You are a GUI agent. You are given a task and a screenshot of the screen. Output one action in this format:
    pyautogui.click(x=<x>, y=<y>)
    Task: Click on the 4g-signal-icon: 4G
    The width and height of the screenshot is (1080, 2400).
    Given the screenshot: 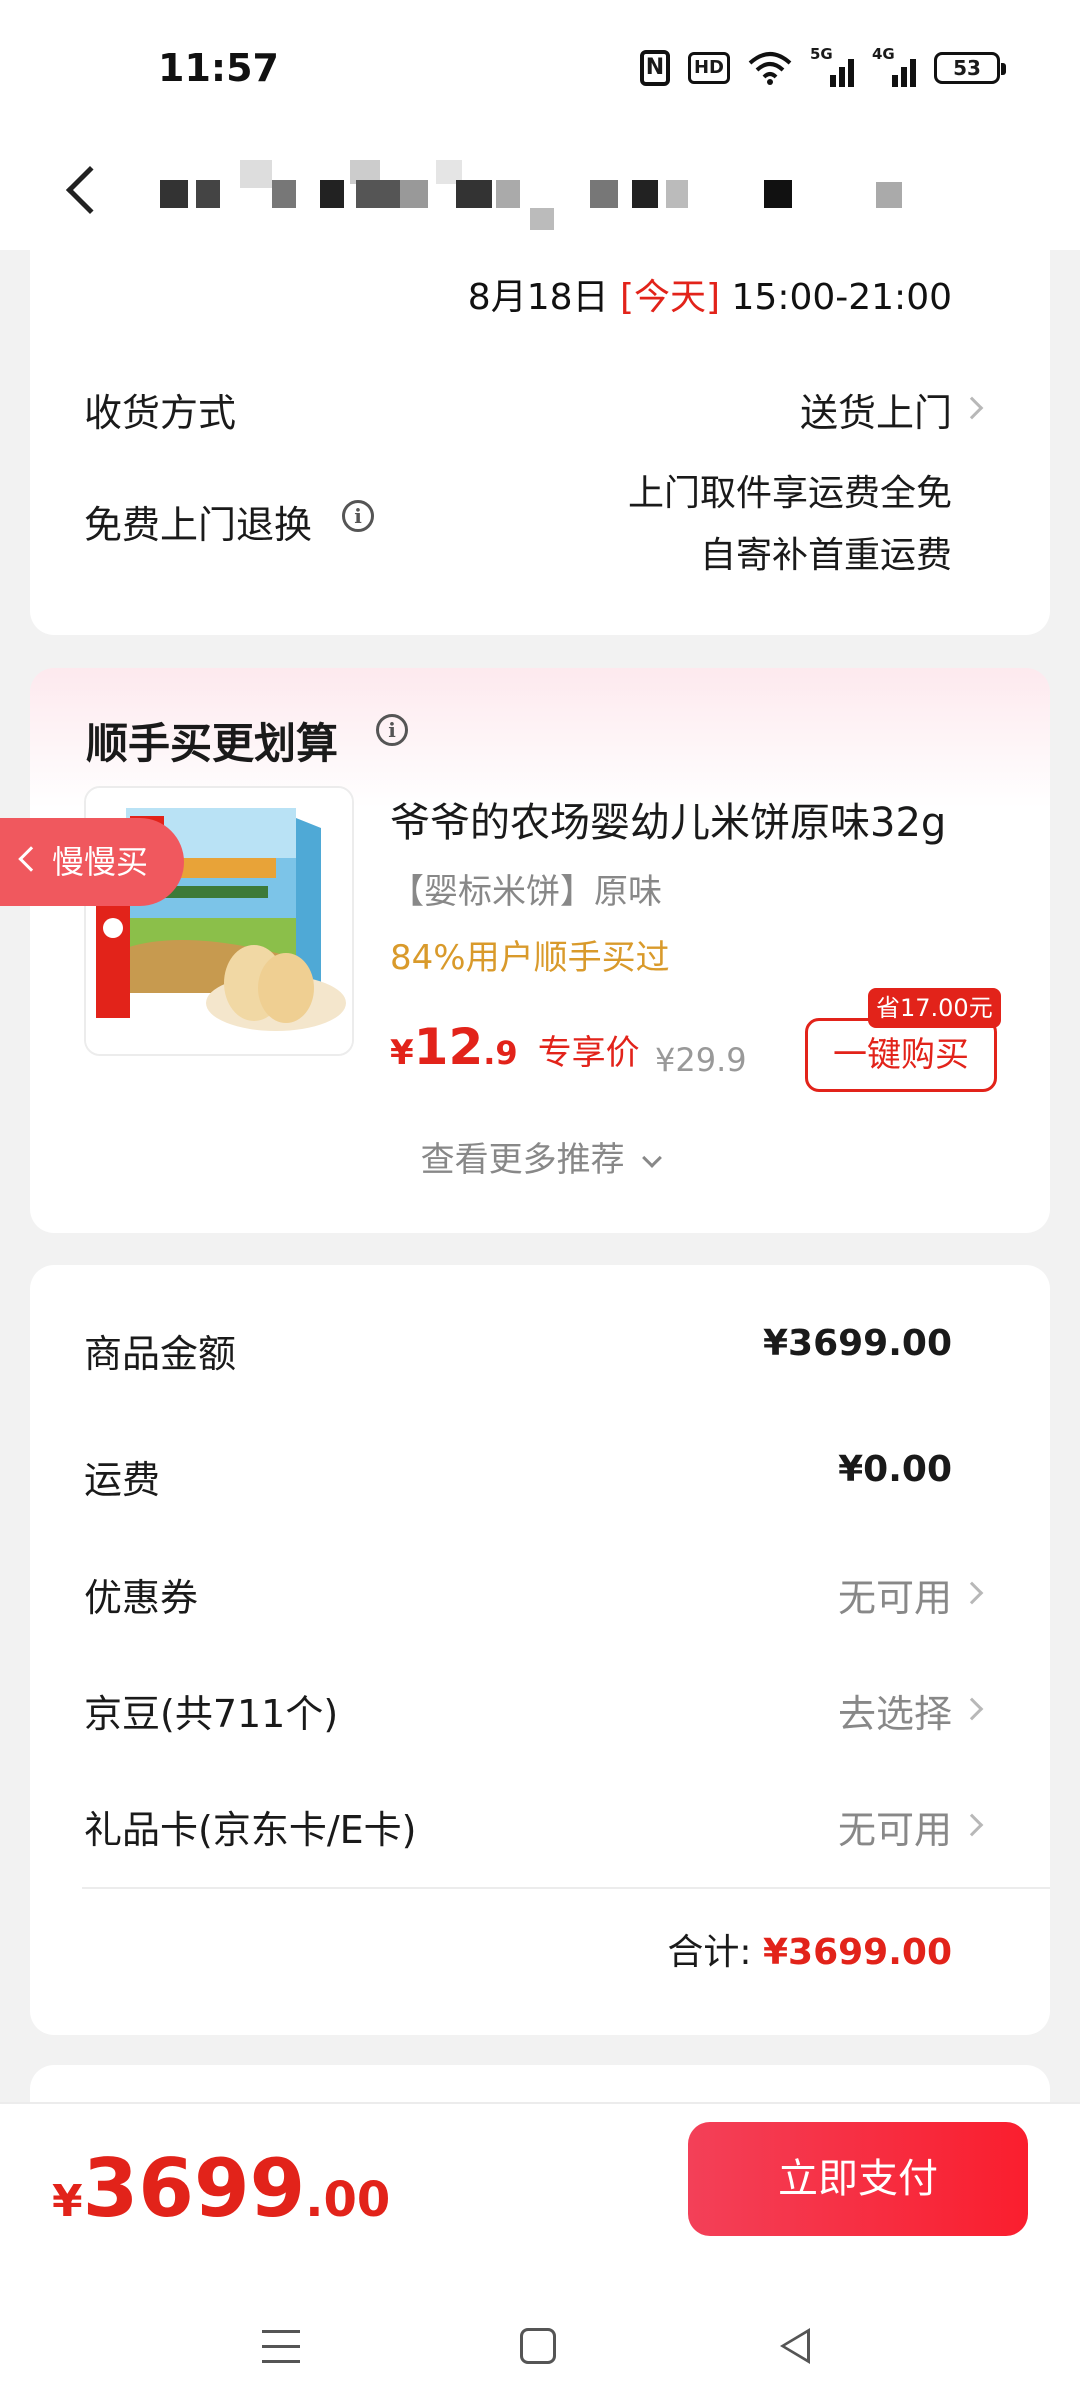 What is the action you would take?
    pyautogui.click(x=894, y=66)
    